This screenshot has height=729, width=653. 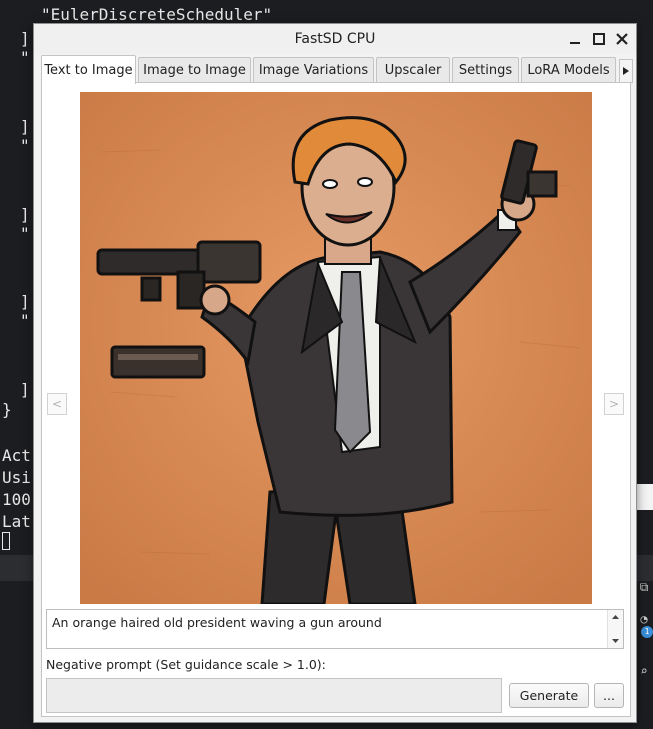 I want to click on prompt-scrollbar, so click(x=615, y=629).